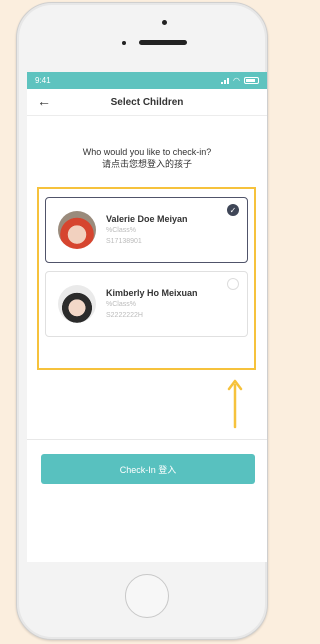 This screenshot has width=320, height=644. Describe the element at coordinates (233, 284) in the screenshot. I see `radio-empty-icon` at that location.